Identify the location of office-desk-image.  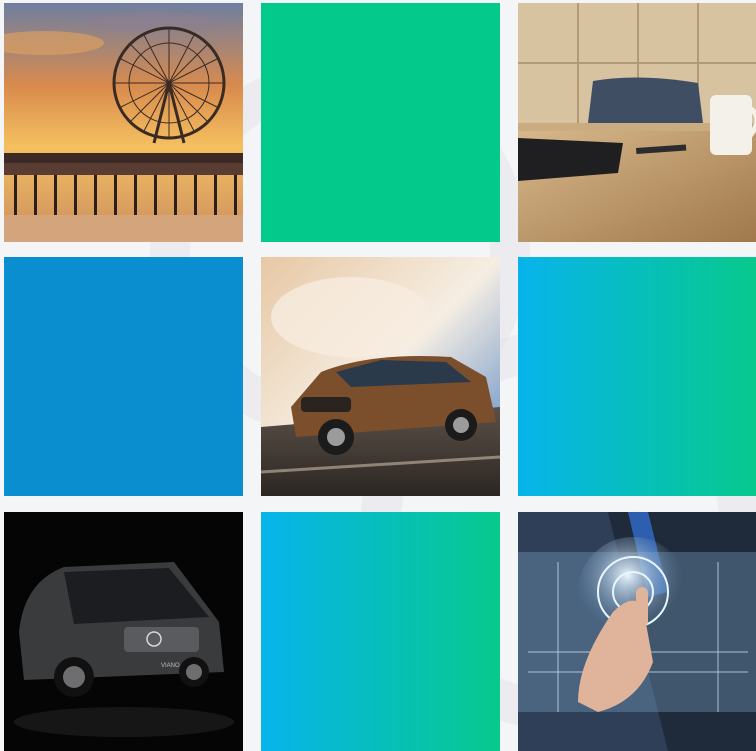
(637, 122).